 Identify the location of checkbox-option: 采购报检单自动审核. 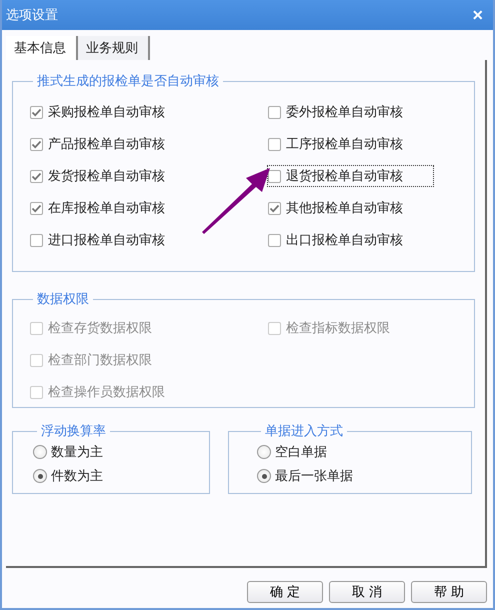
(97, 112).